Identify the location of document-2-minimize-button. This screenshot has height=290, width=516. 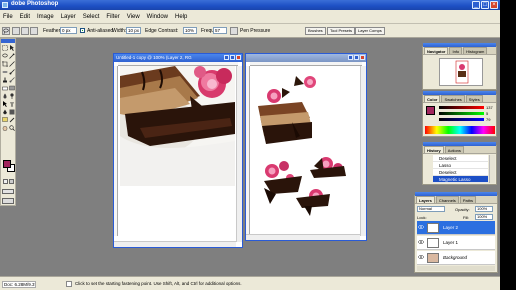
(350, 57).